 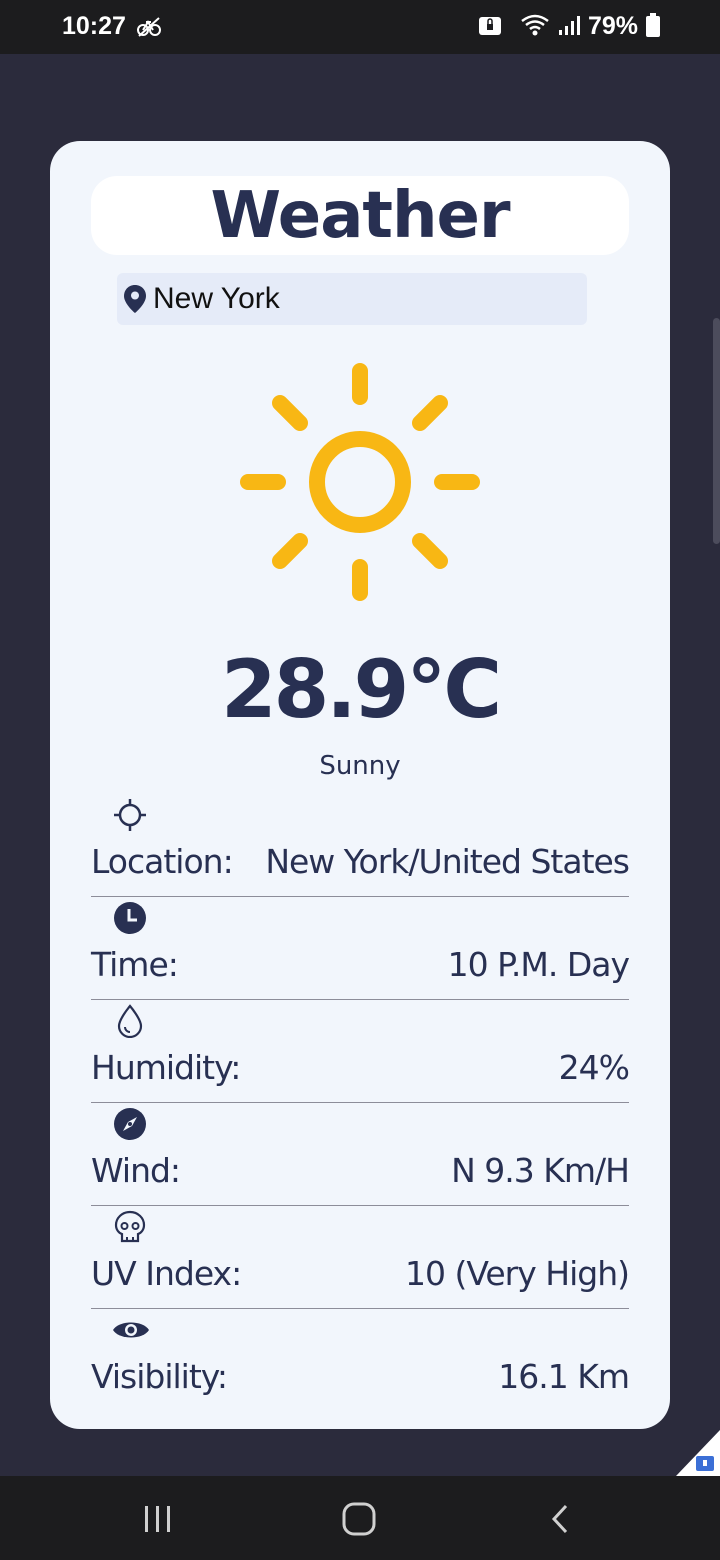 I want to click on skull-icon, so click(x=130, y=1226).